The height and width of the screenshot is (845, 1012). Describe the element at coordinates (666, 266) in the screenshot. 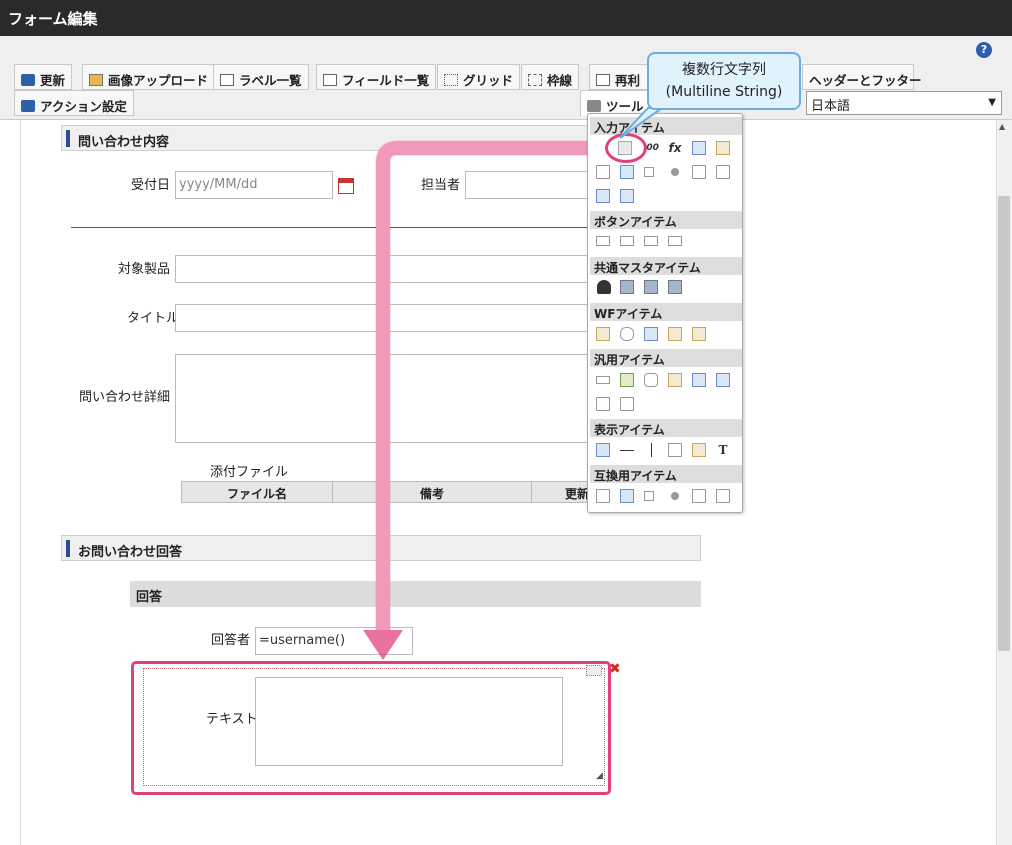

I see `palette-section-master: 共通マスタアイテム` at that location.